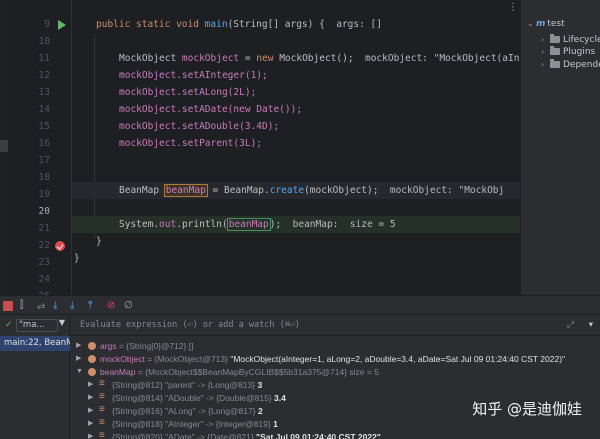 Image resolution: width=600 pixels, height=439 pixels. What do you see at coordinates (77, 258) in the screenshot?
I see `closing-brace: }` at bounding box center [77, 258].